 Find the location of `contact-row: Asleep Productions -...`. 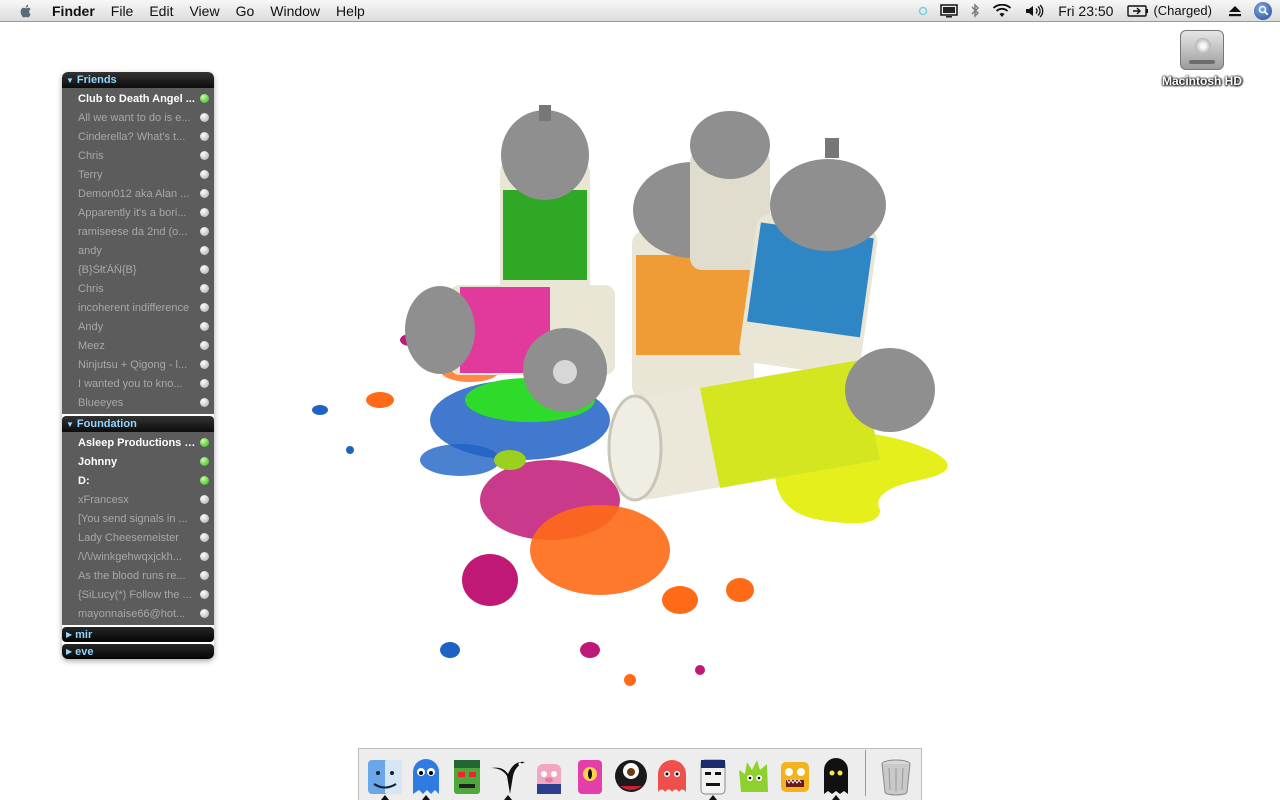

contact-row: Asleep Productions -... is located at coordinates (138, 442).